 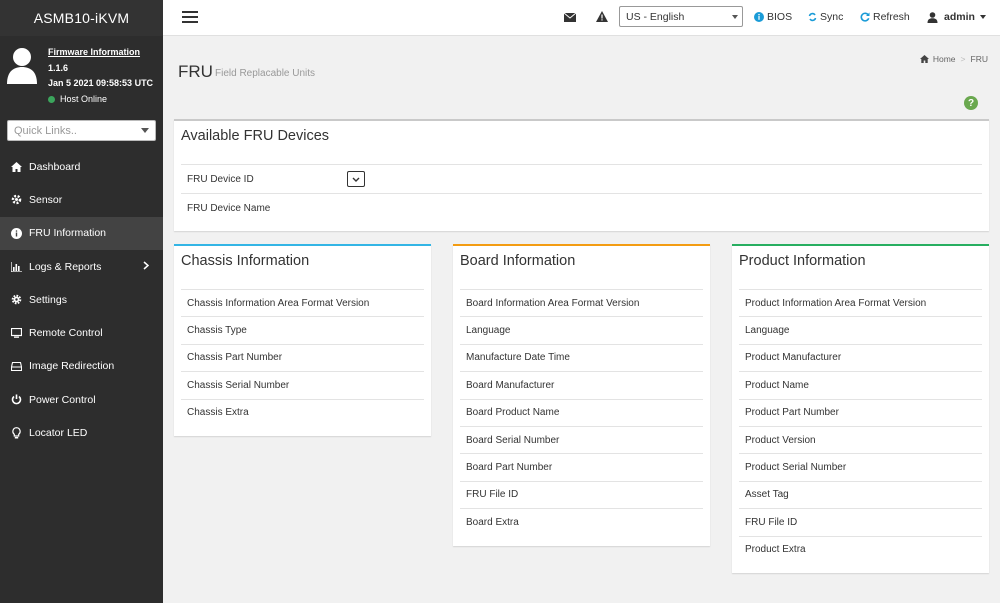 I want to click on sidebar-item-locator-led: Locator LED, so click(x=81, y=432).